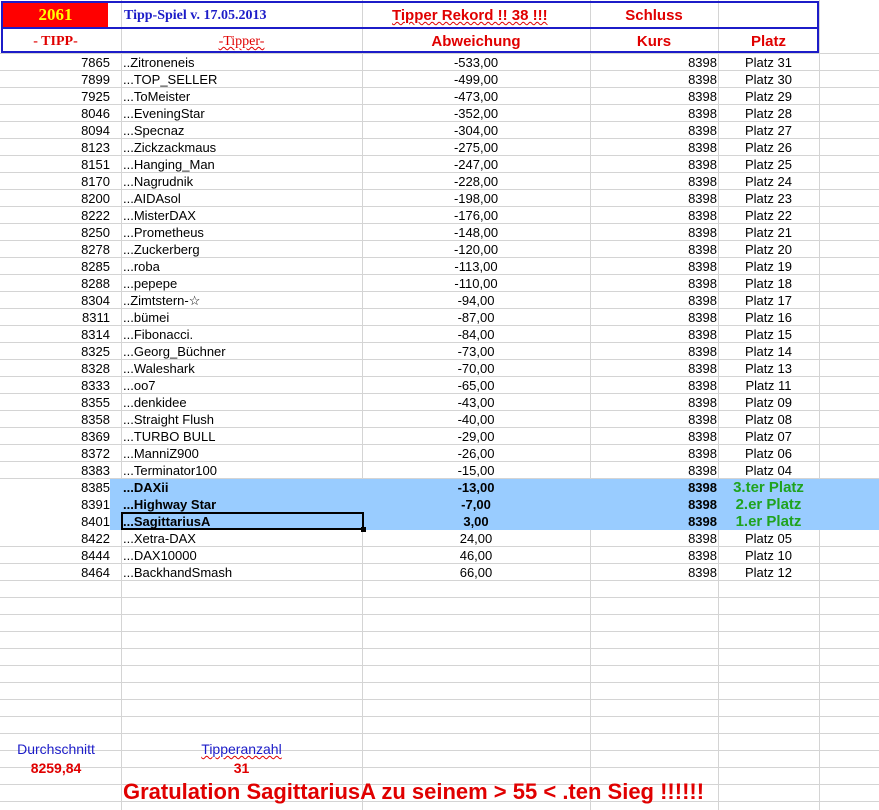 This screenshot has height=810, width=879. Describe the element at coordinates (242, 334) in the screenshot. I see `tipper-cell: ...Fibonacci.` at that location.